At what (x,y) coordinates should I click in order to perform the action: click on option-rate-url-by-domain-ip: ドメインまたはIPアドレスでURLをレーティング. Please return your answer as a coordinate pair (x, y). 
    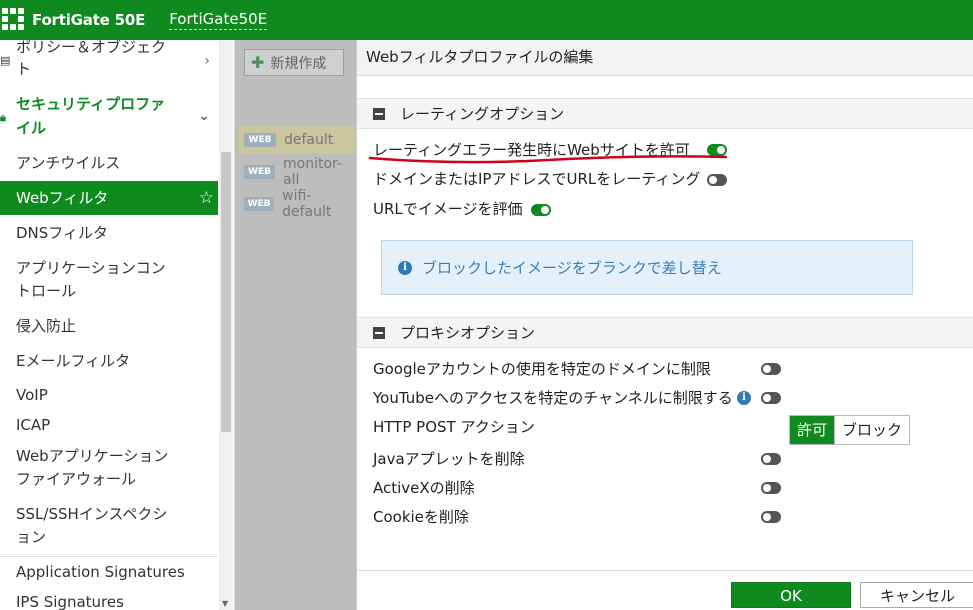
    Looking at the image, I should click on (536, 179).